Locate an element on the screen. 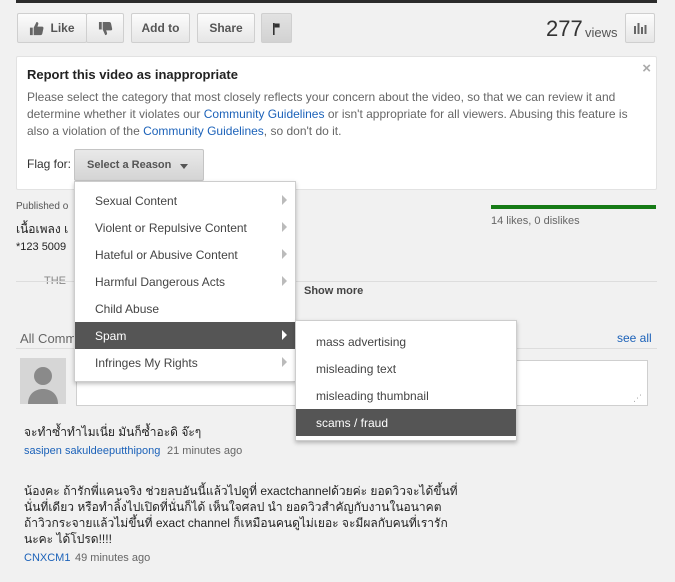  submenu-item-label: mass advertising is located at coordinates (361, 341).